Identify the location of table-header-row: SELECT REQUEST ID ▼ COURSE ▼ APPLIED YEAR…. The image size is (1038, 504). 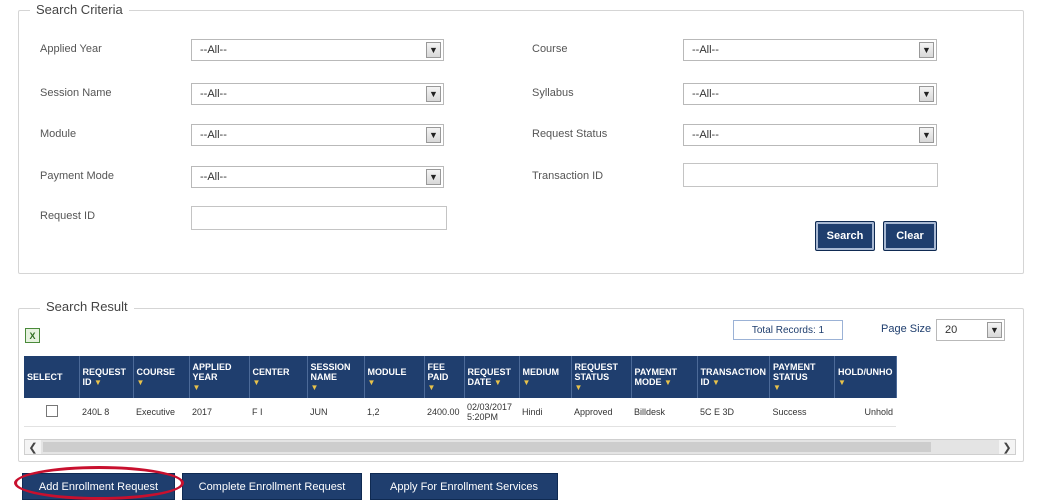
(460, 377).